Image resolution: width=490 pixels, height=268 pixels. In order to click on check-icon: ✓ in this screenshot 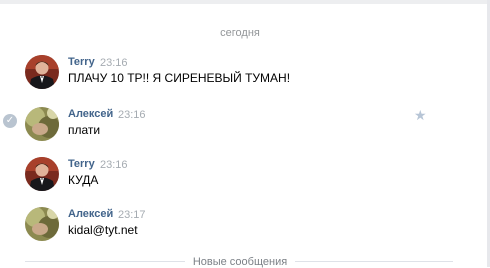, I will do `click(10, 121)`.